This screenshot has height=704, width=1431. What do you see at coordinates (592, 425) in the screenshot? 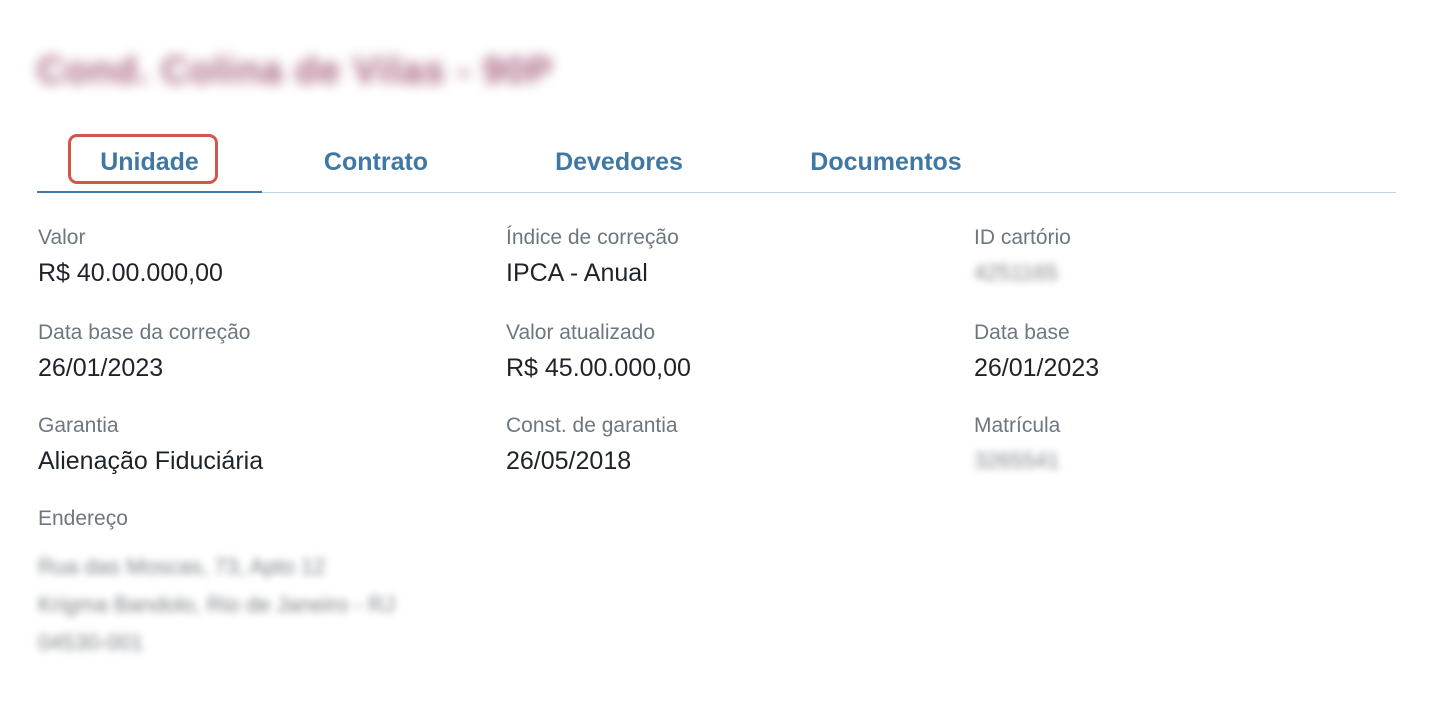
I see `field-label: Const. de garantia` at bounding box center [592, 425].